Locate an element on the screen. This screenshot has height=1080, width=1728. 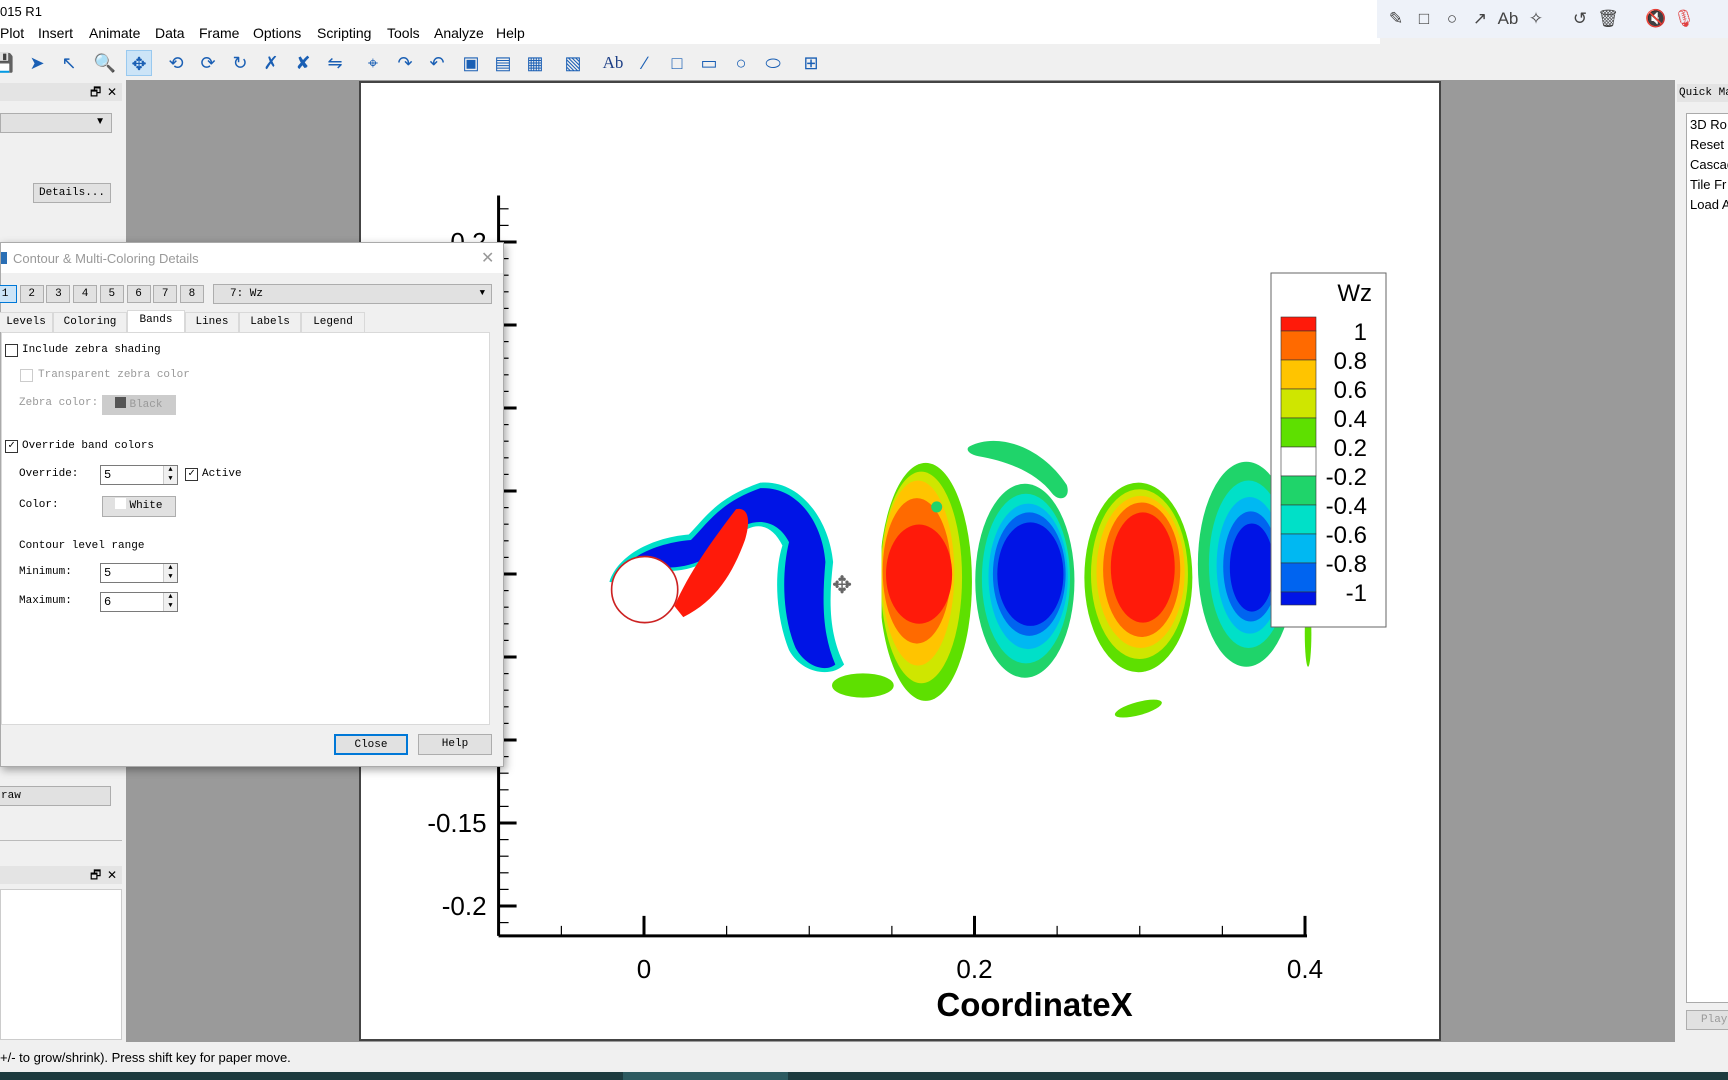
x-tick-label: 0.4 is located at coordinates (1305, 969).